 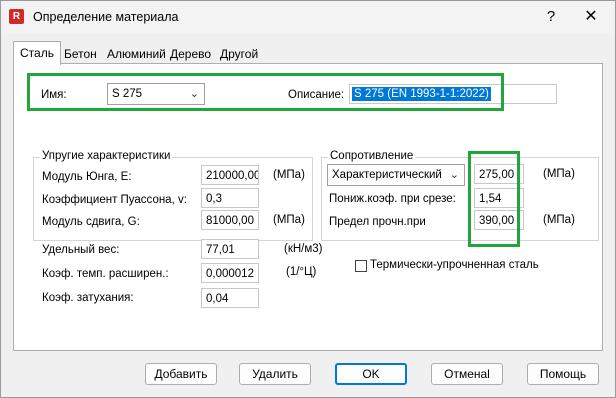 What do you see at coordinates (127, 94) in the screenshot?
I see `name-select-value: S 275` at bounding box center [127, 94].